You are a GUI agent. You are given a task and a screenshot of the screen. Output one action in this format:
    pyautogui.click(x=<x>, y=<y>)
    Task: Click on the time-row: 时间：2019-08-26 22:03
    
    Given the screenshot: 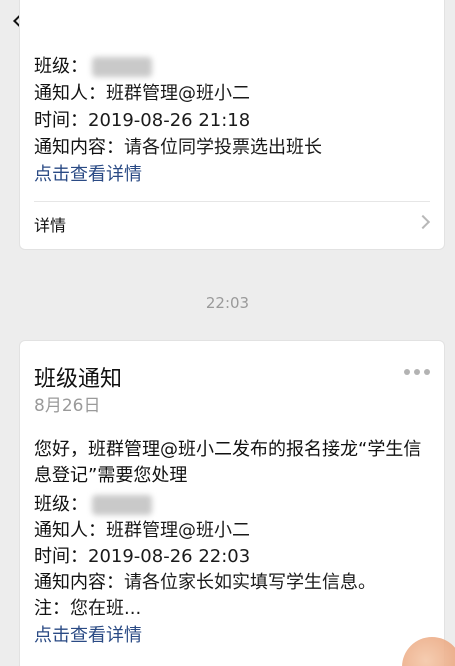 What is the action you would take?
    pyautogui.click(x=142, y=557)
    